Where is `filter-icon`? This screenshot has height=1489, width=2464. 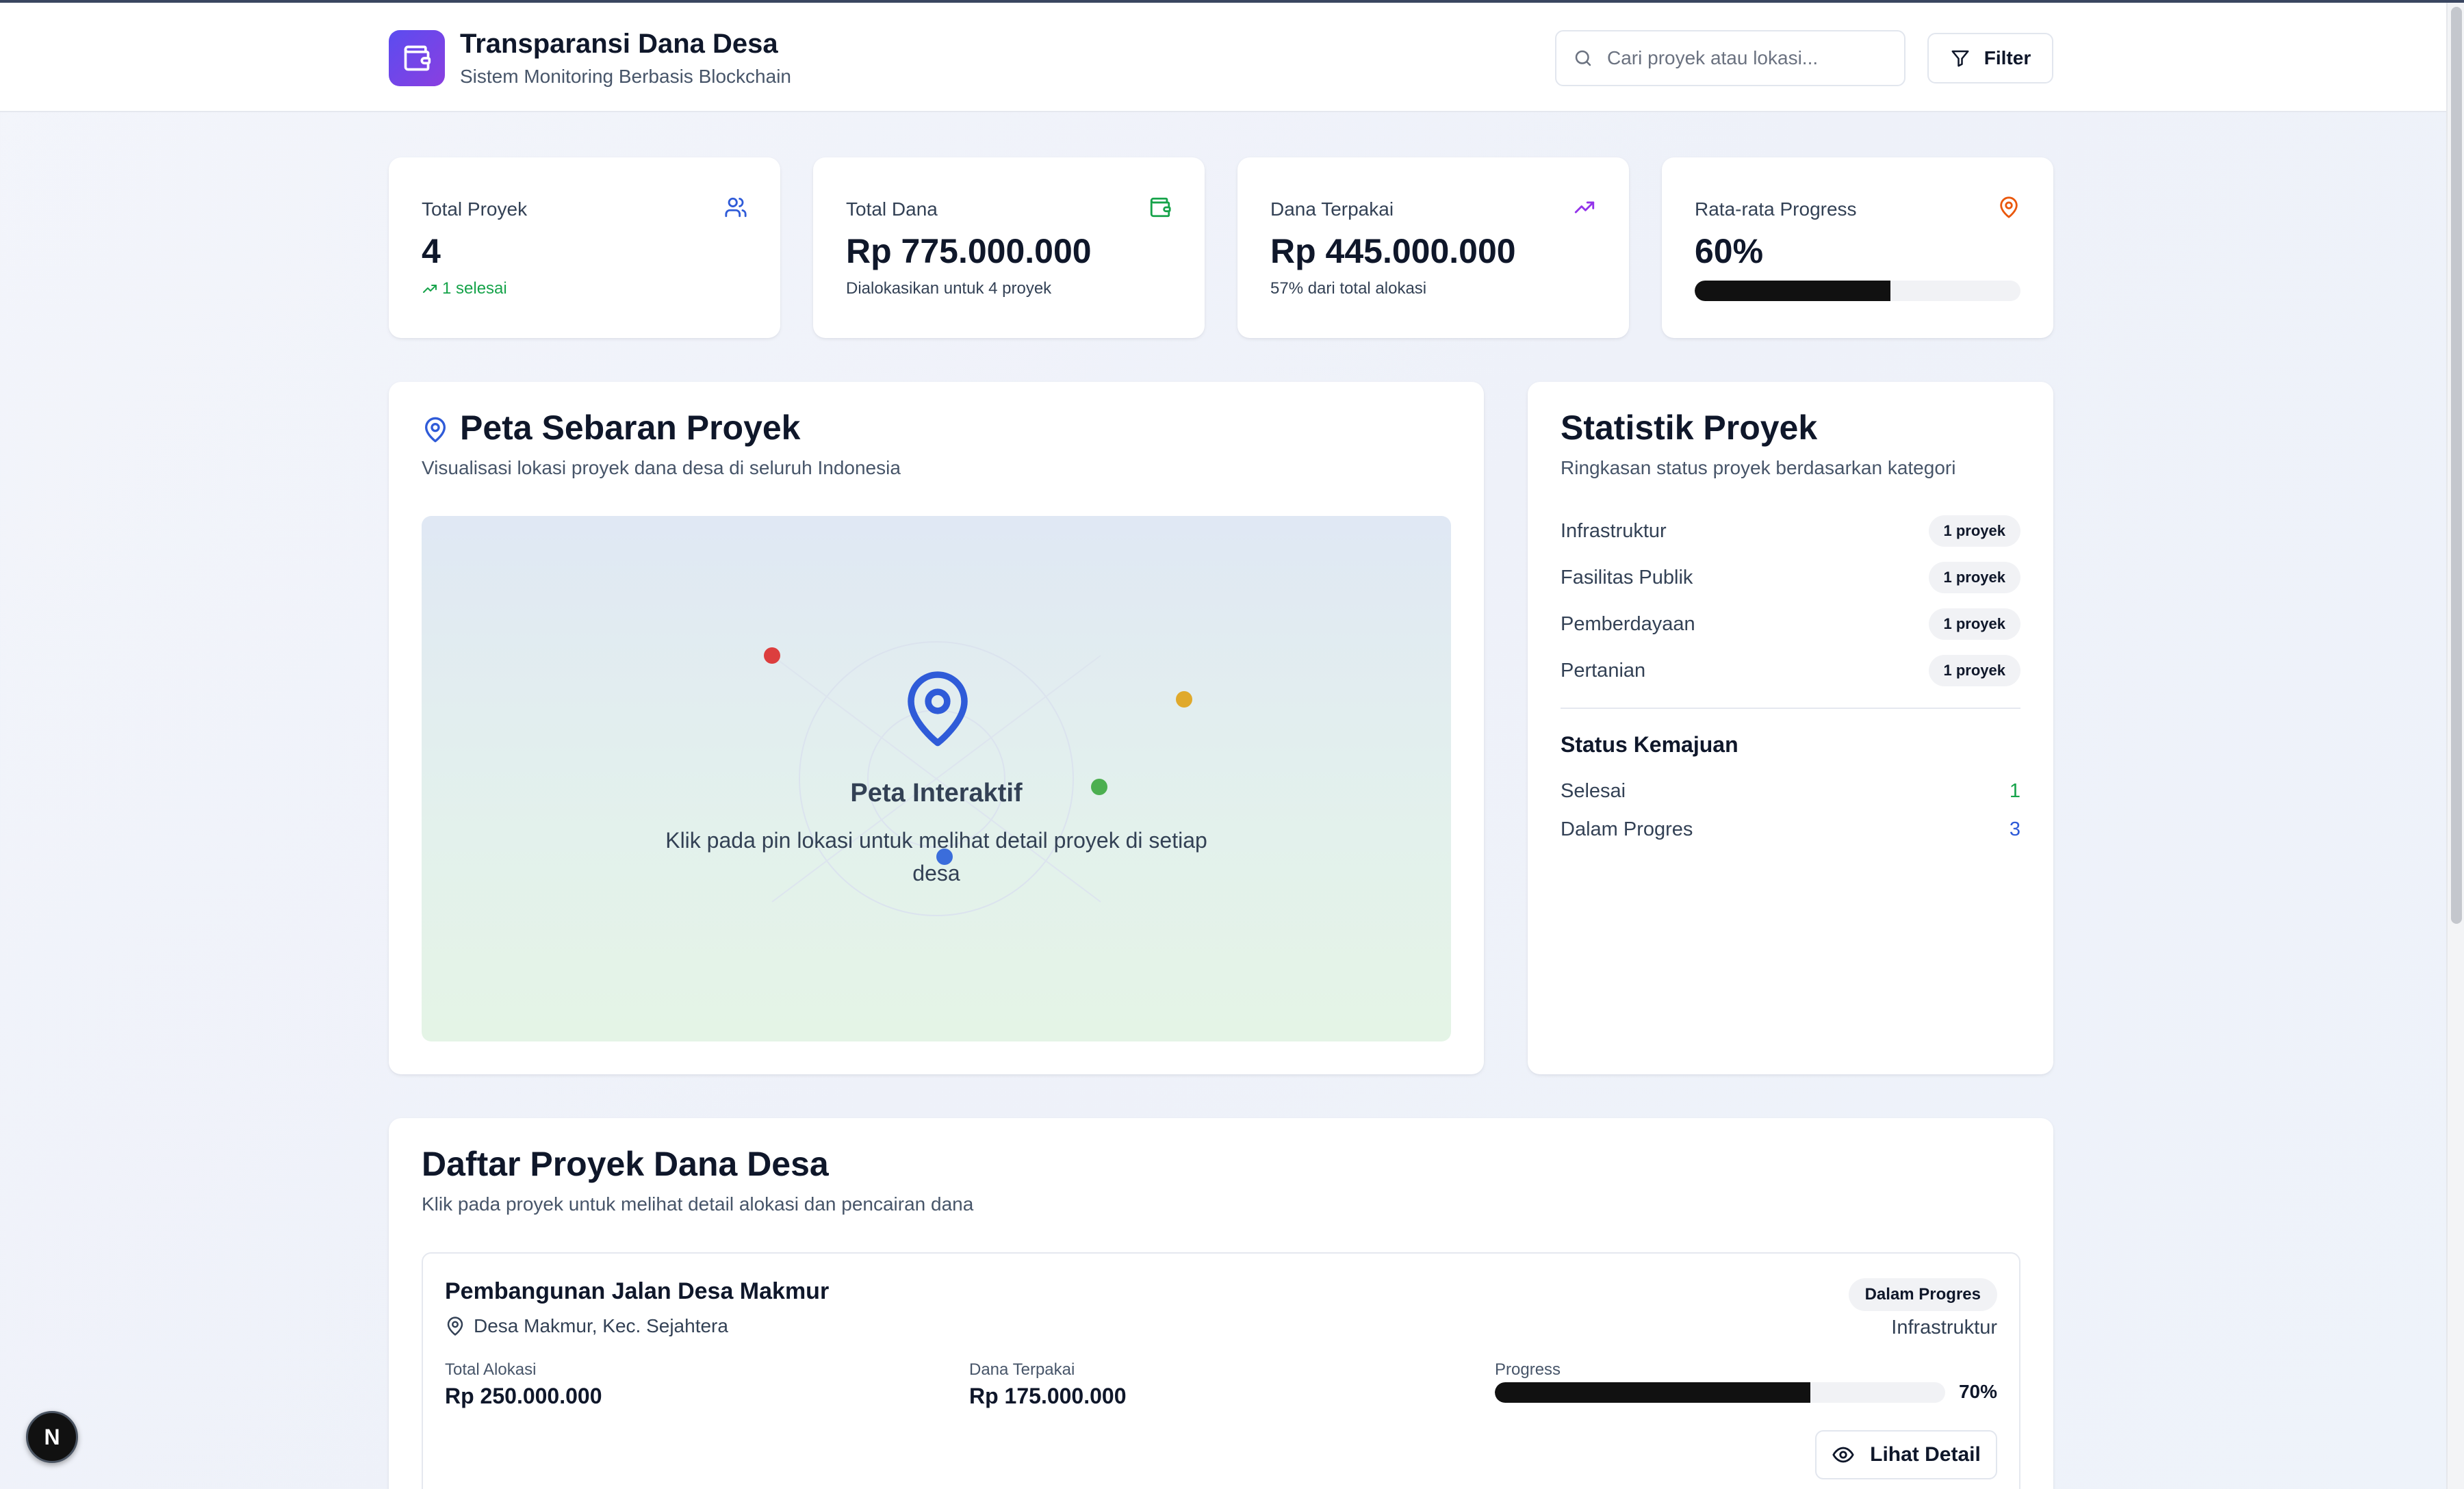 filter-icon is located at coordinates (1960, 59).